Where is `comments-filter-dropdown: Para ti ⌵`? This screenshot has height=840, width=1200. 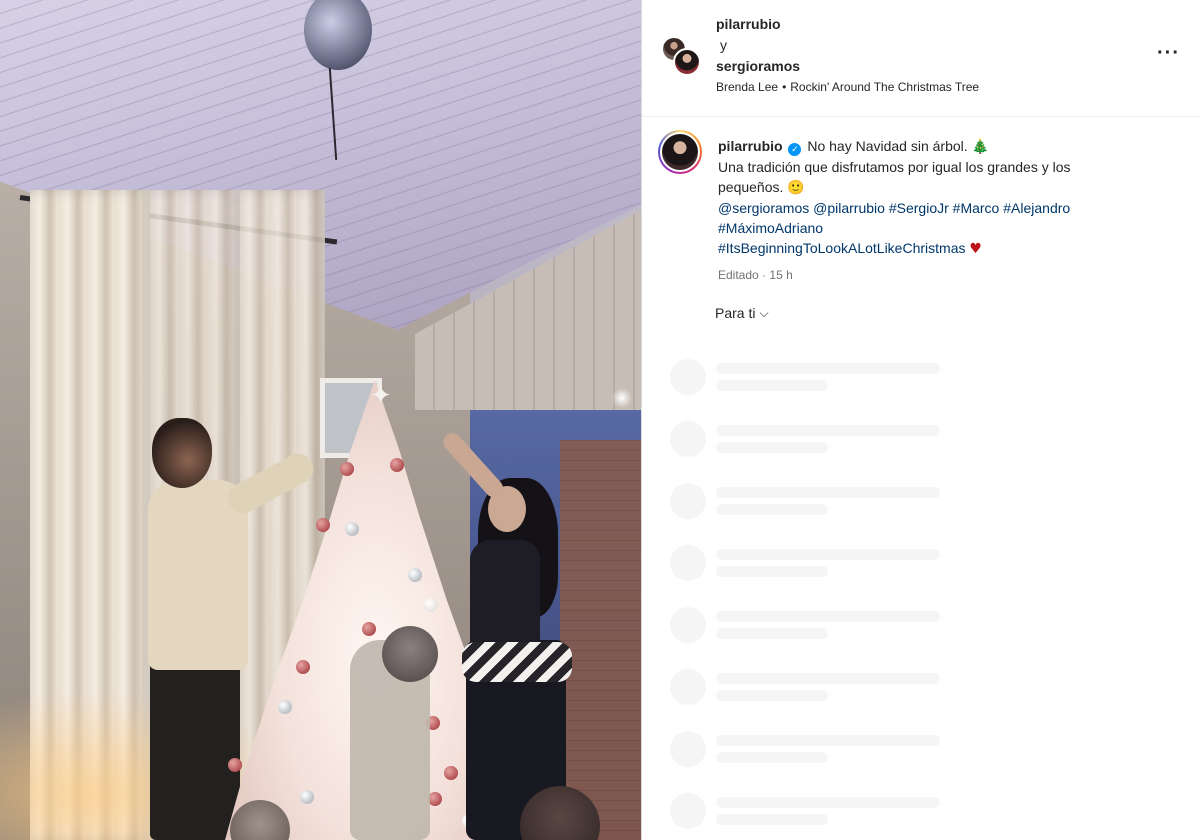 comments-filter-dropdown: Para ti ⌵ is located at coordinates (742, 313).